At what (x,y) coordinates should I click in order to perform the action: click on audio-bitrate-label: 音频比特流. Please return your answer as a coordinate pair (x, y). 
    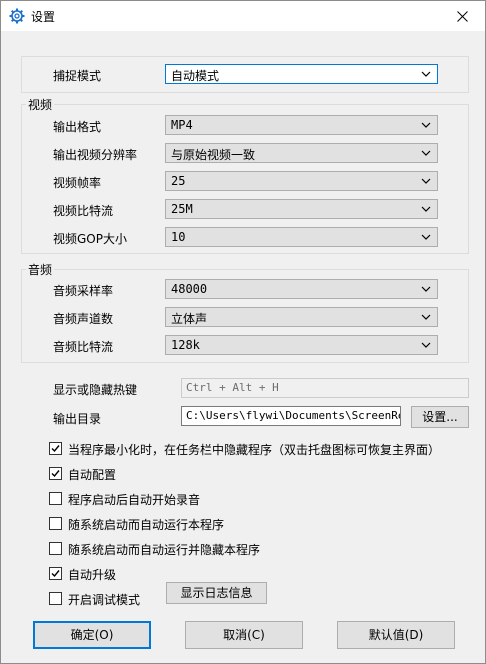
    Looking at the image, I should click on (83, 347).